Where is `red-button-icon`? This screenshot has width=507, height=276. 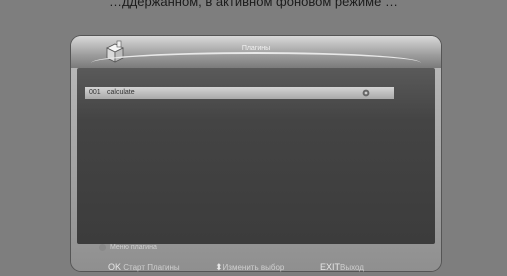
red-button-icon is located at coordinates (102, 247).